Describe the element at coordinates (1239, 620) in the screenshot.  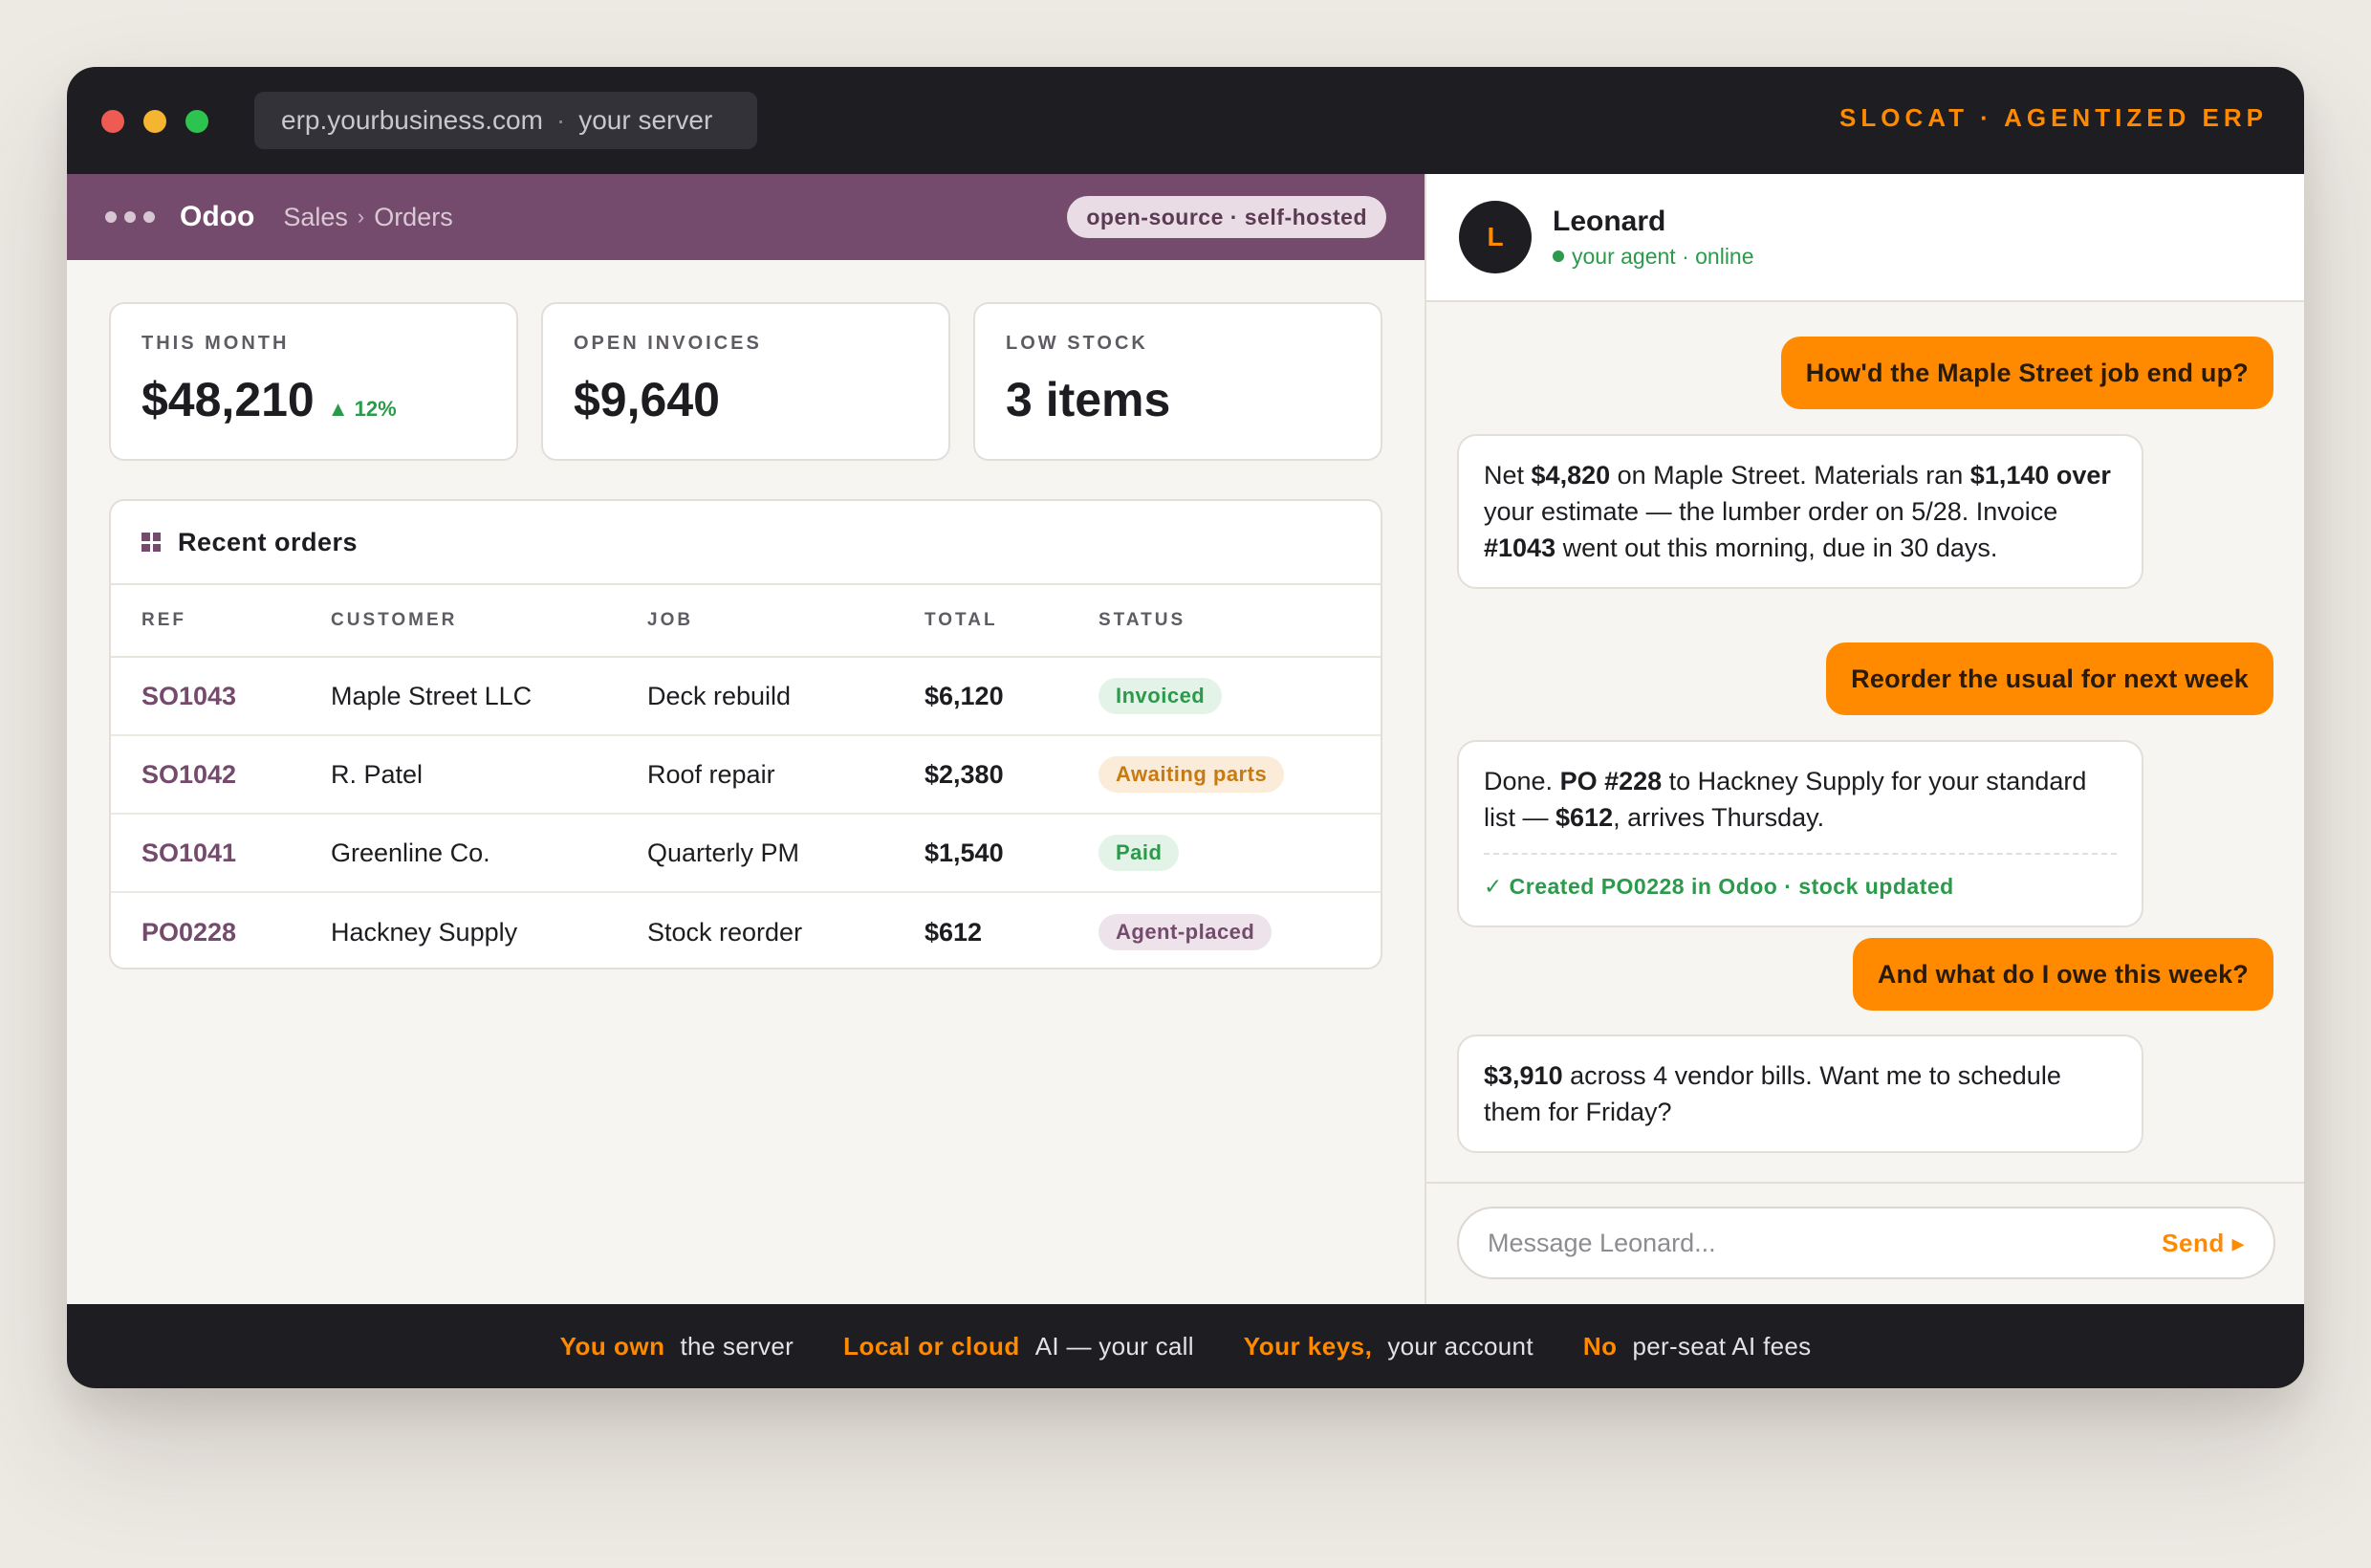
I see `column-header-status: STATUS` at that location.